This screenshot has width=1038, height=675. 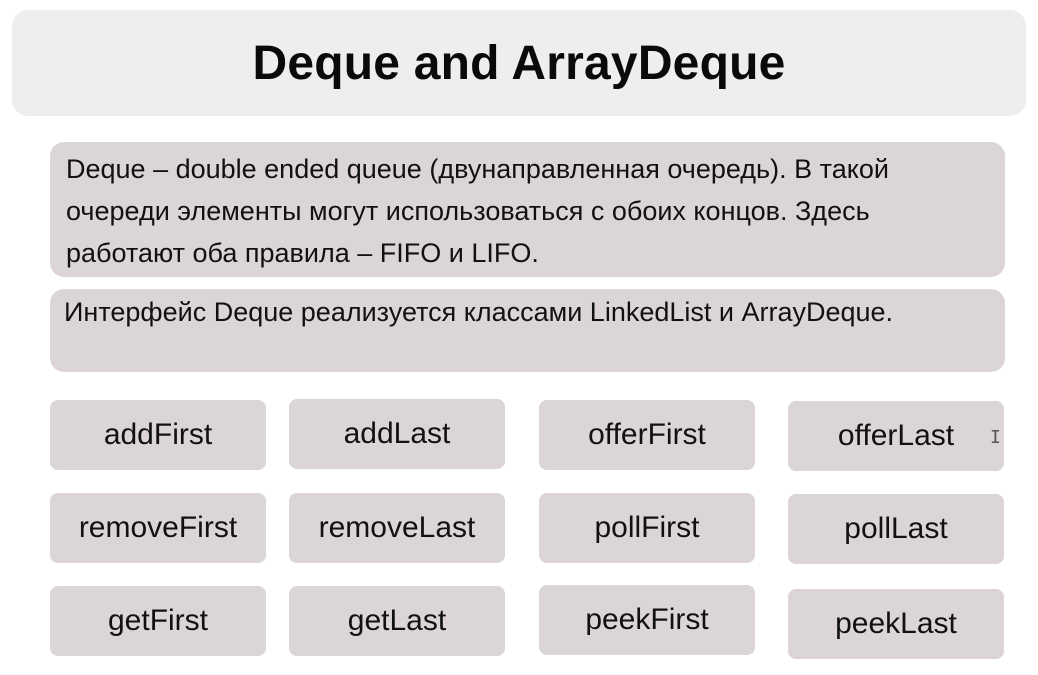 I want to click on method-poll-first: pollFirst, so click(x=647, y=528).